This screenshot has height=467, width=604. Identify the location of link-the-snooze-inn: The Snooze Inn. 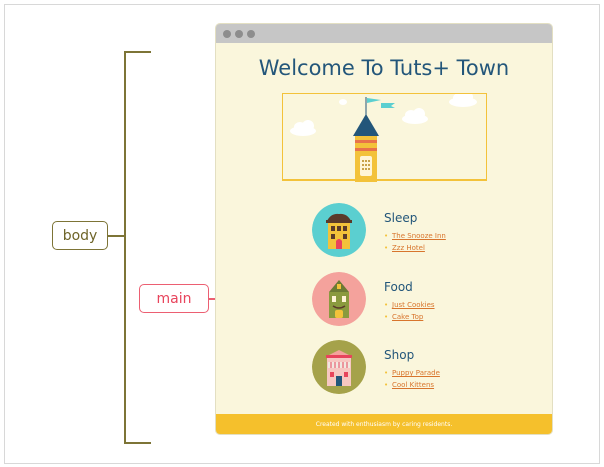
(415, 236).